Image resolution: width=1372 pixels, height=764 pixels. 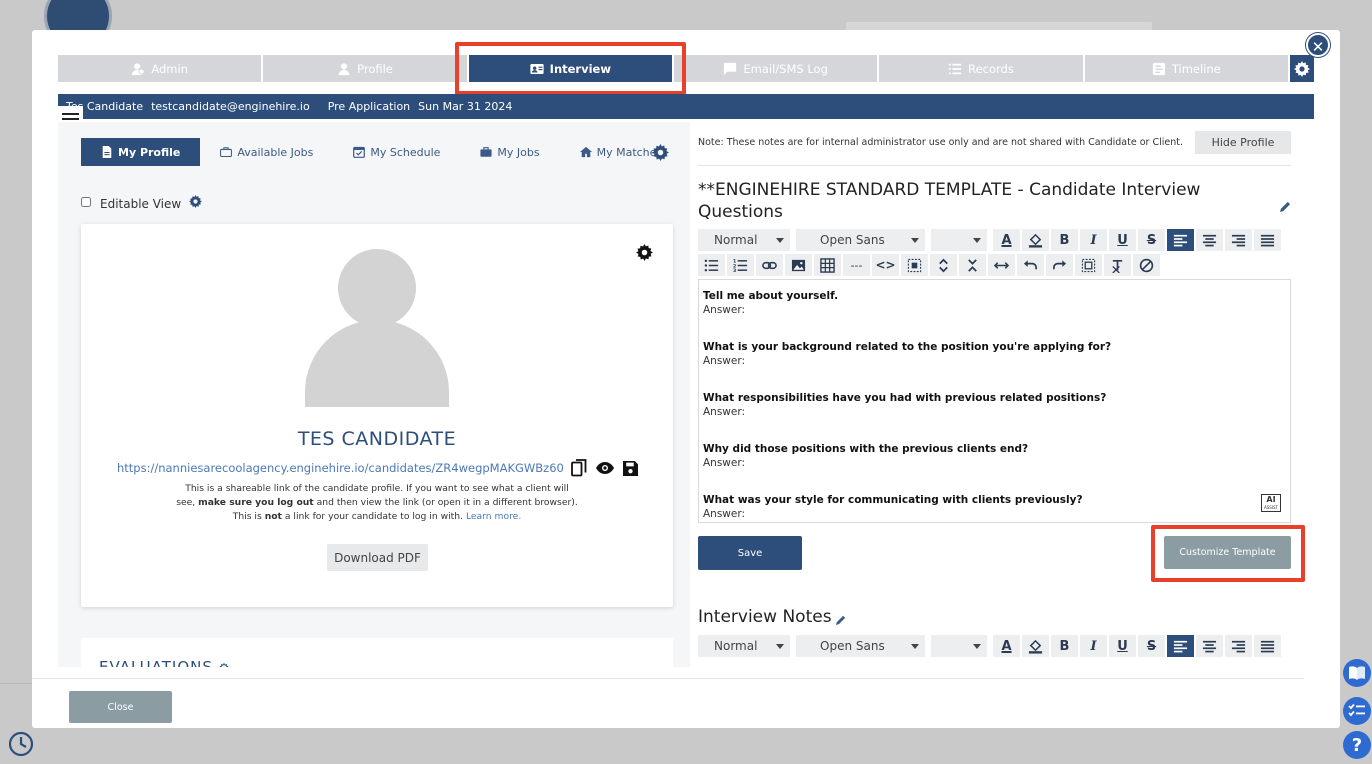 What do you see at coordinates (959, 646) in the screenshot?
I see `notes-size-select` at bounding box center [959, 646].